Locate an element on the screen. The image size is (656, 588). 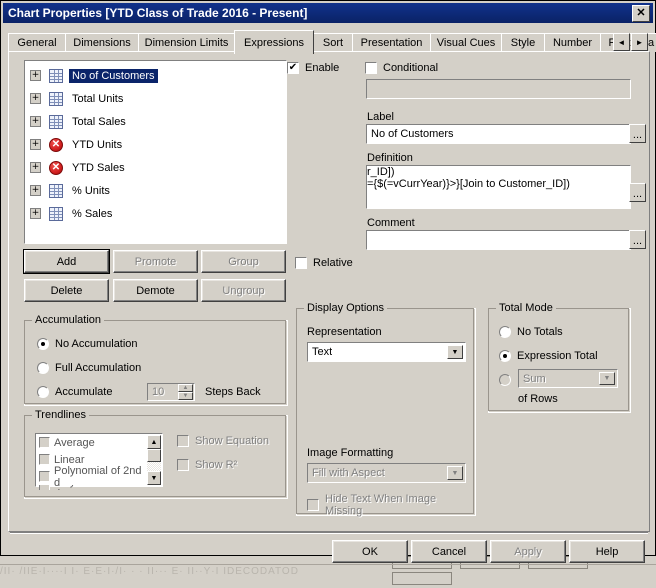
close-icon: ✕ is located at coordinates (641, 13).